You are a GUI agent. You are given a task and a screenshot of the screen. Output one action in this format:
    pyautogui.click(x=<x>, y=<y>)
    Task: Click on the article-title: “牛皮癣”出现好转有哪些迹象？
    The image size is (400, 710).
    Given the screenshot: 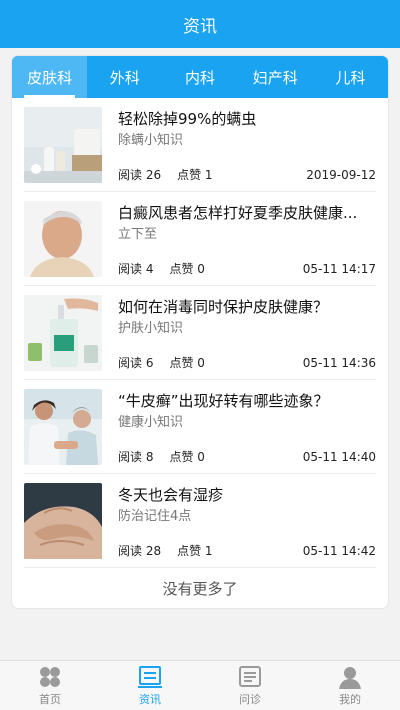 What is the action you would take?
    pyautogui.click(x=223, y=400)
    